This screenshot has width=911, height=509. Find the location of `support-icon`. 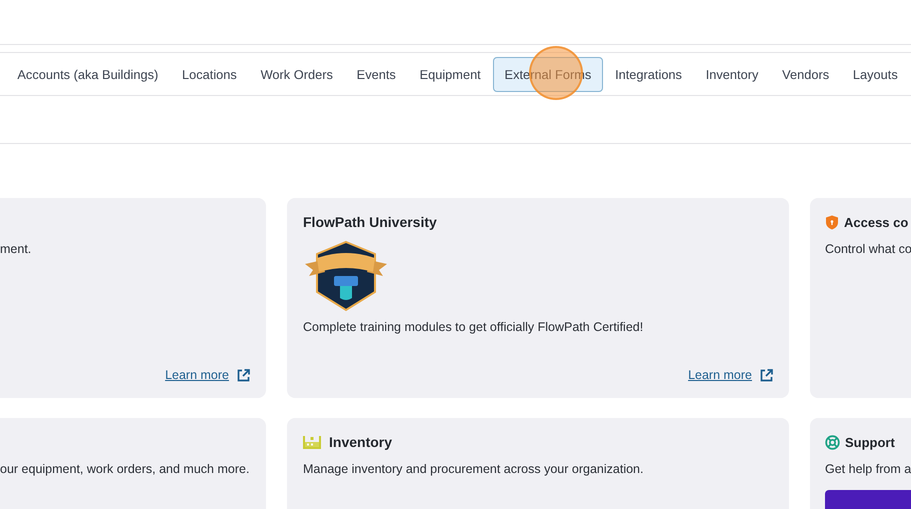

support-icon is located at coordinates (832, 442).